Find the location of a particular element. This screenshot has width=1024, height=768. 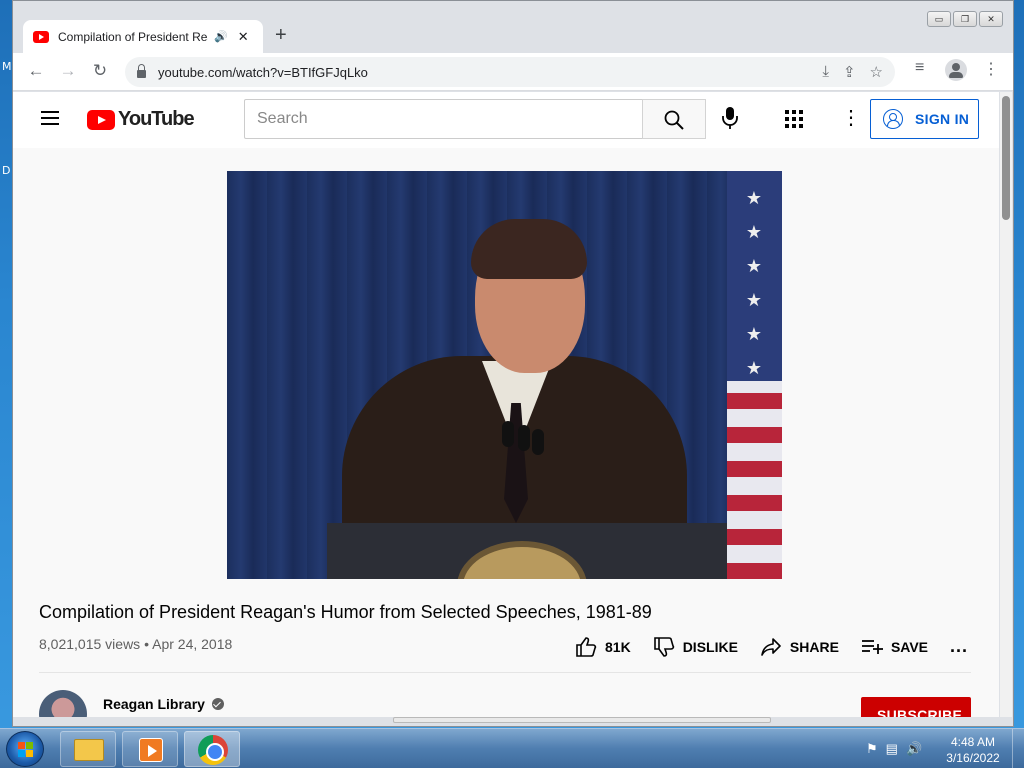

taskbar-clock: 4:48 AM 3/16/2022 is located at coordinates (973, 750).